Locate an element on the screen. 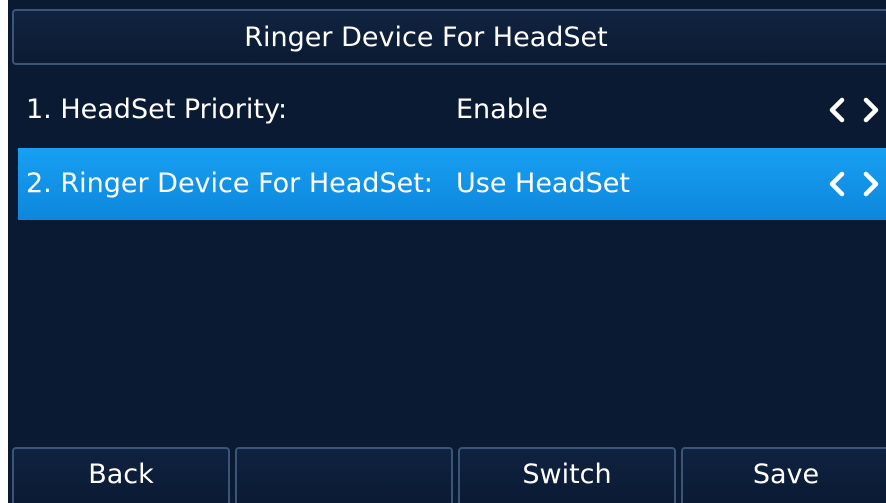 This screenshot has width=886, height=503. menu-item-value: Use HeadSet is located at coordinates (543, 183).